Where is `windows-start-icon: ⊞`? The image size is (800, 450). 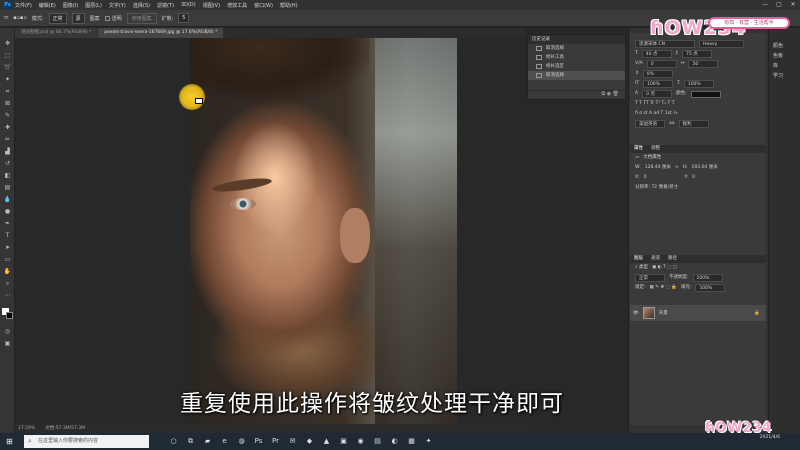 windows-start-icon: ⊞ is located at coordinates (9, 441).